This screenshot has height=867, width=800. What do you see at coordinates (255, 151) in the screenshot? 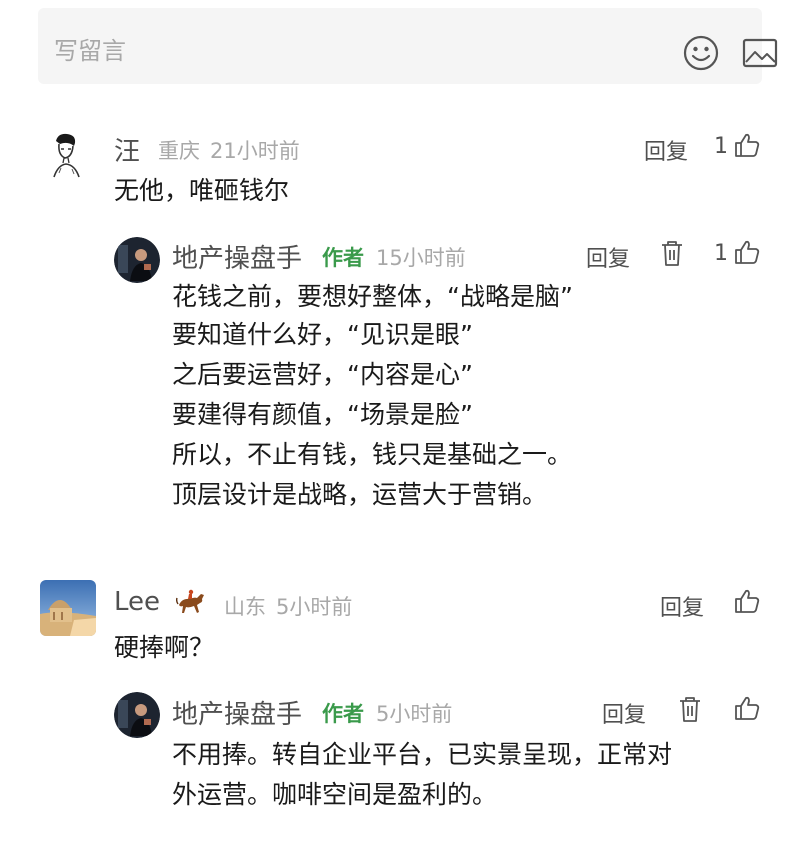
I see `comment-time: 21小时前` at bounding box center [255, 151].